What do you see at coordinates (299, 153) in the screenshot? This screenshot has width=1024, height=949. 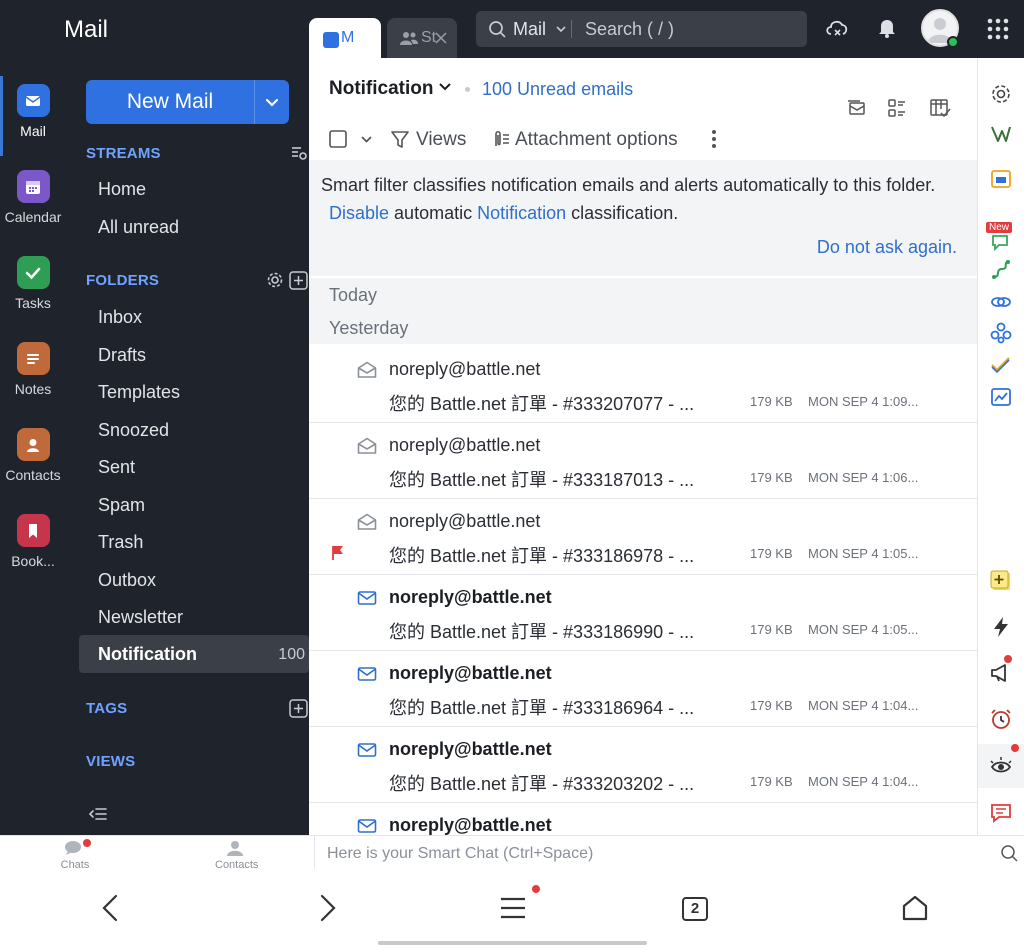 I see `stream-settings-icon` at bounding box center [299, 153].